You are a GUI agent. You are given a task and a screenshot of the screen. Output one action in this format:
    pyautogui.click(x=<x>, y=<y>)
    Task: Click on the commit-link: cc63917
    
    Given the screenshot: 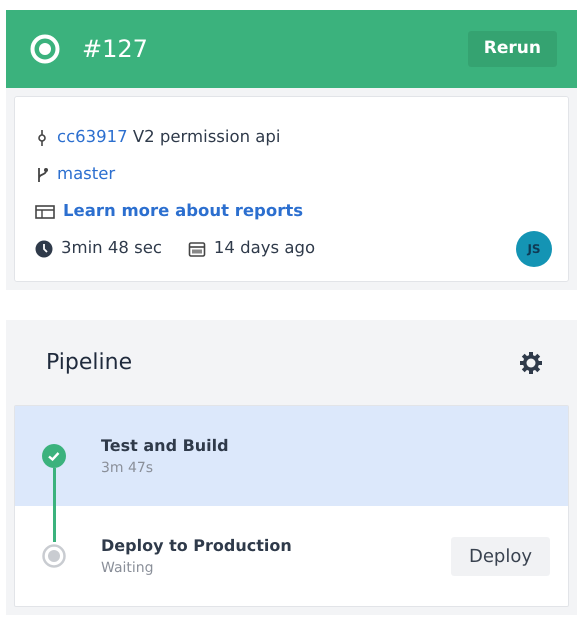 What is the action you would take?
    pyautogui.click(x=92, y=136)
    